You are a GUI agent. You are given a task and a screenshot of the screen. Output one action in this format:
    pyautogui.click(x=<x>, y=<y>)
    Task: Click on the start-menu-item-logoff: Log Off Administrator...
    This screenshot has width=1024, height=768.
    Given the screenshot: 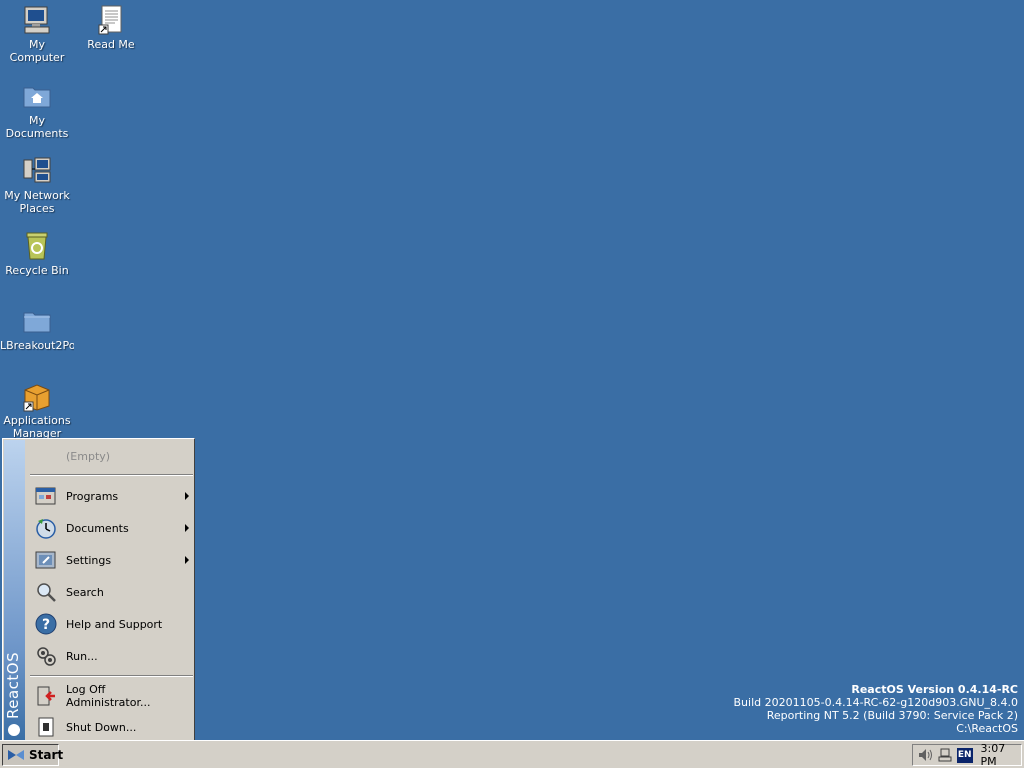 What is the action you would take?
    pyautogui.click(x=110, y=696)
    